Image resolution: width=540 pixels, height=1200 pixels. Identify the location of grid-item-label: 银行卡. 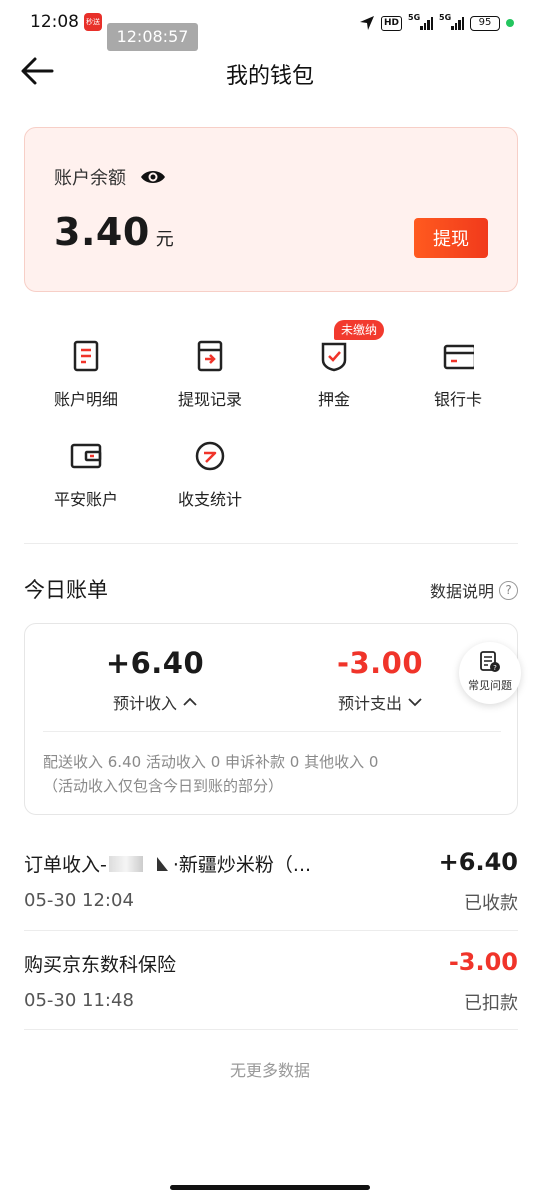
(457, 399).